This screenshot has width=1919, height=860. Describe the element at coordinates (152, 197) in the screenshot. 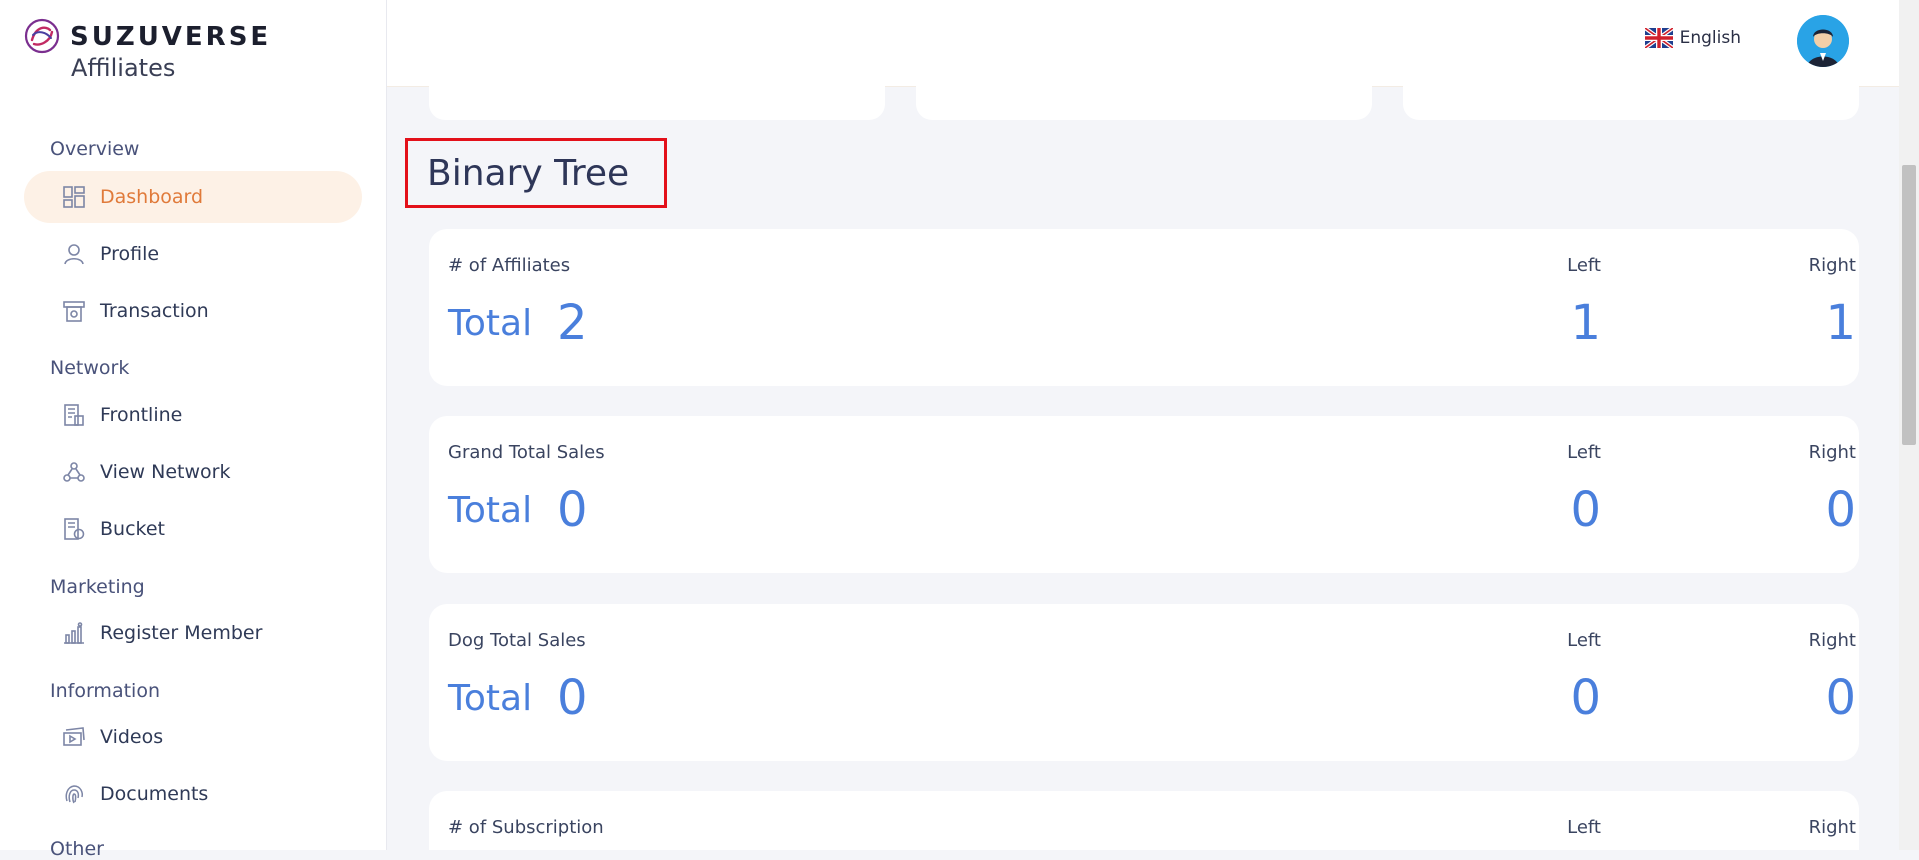

I see `sidebar-item-label: Dashboard` at that location.